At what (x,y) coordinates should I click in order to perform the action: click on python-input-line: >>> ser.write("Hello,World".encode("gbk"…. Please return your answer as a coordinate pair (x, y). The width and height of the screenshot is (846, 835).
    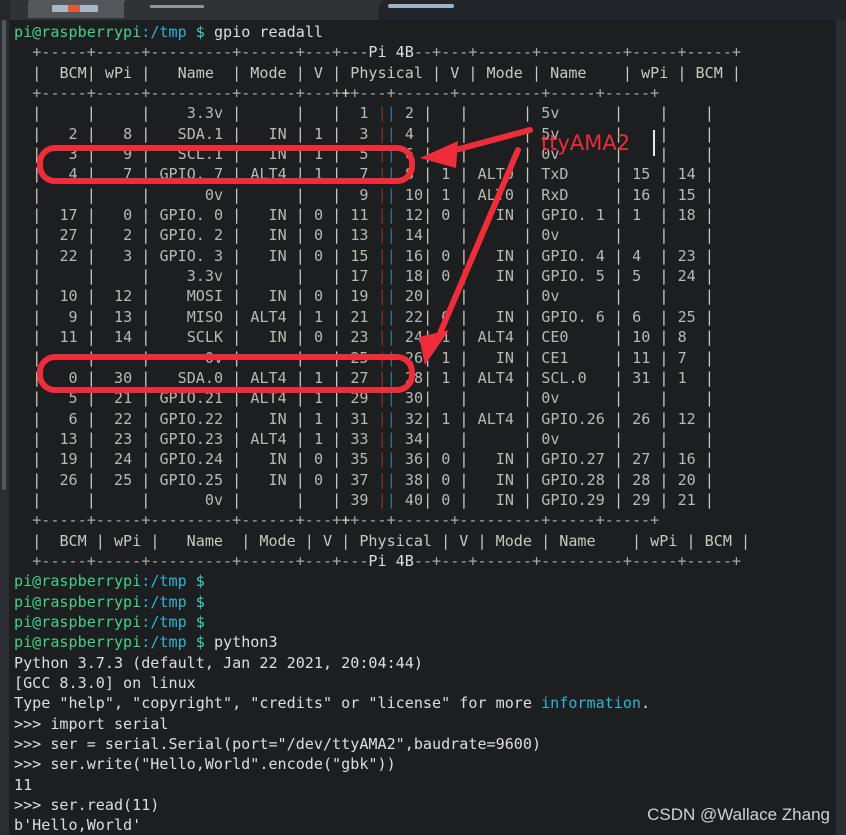
    Looking at the image, I should click on (205, 764).